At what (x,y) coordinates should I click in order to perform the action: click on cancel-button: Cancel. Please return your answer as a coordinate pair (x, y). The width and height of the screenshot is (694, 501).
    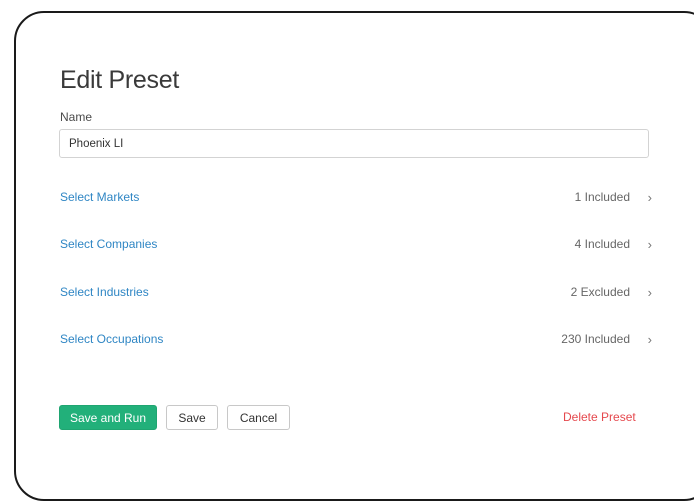
    Looking at the image, I should click on (258, 417).